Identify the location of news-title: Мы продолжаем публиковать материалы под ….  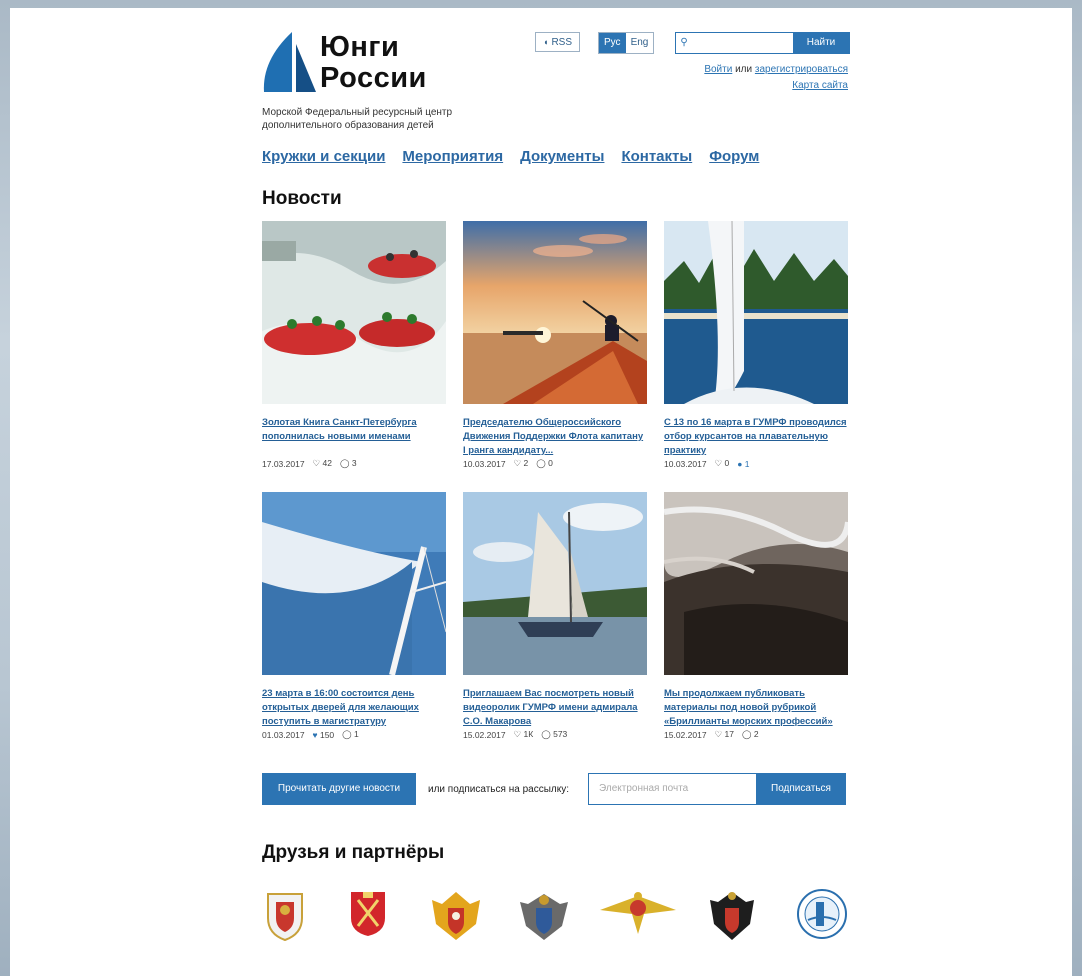
(756, 708).